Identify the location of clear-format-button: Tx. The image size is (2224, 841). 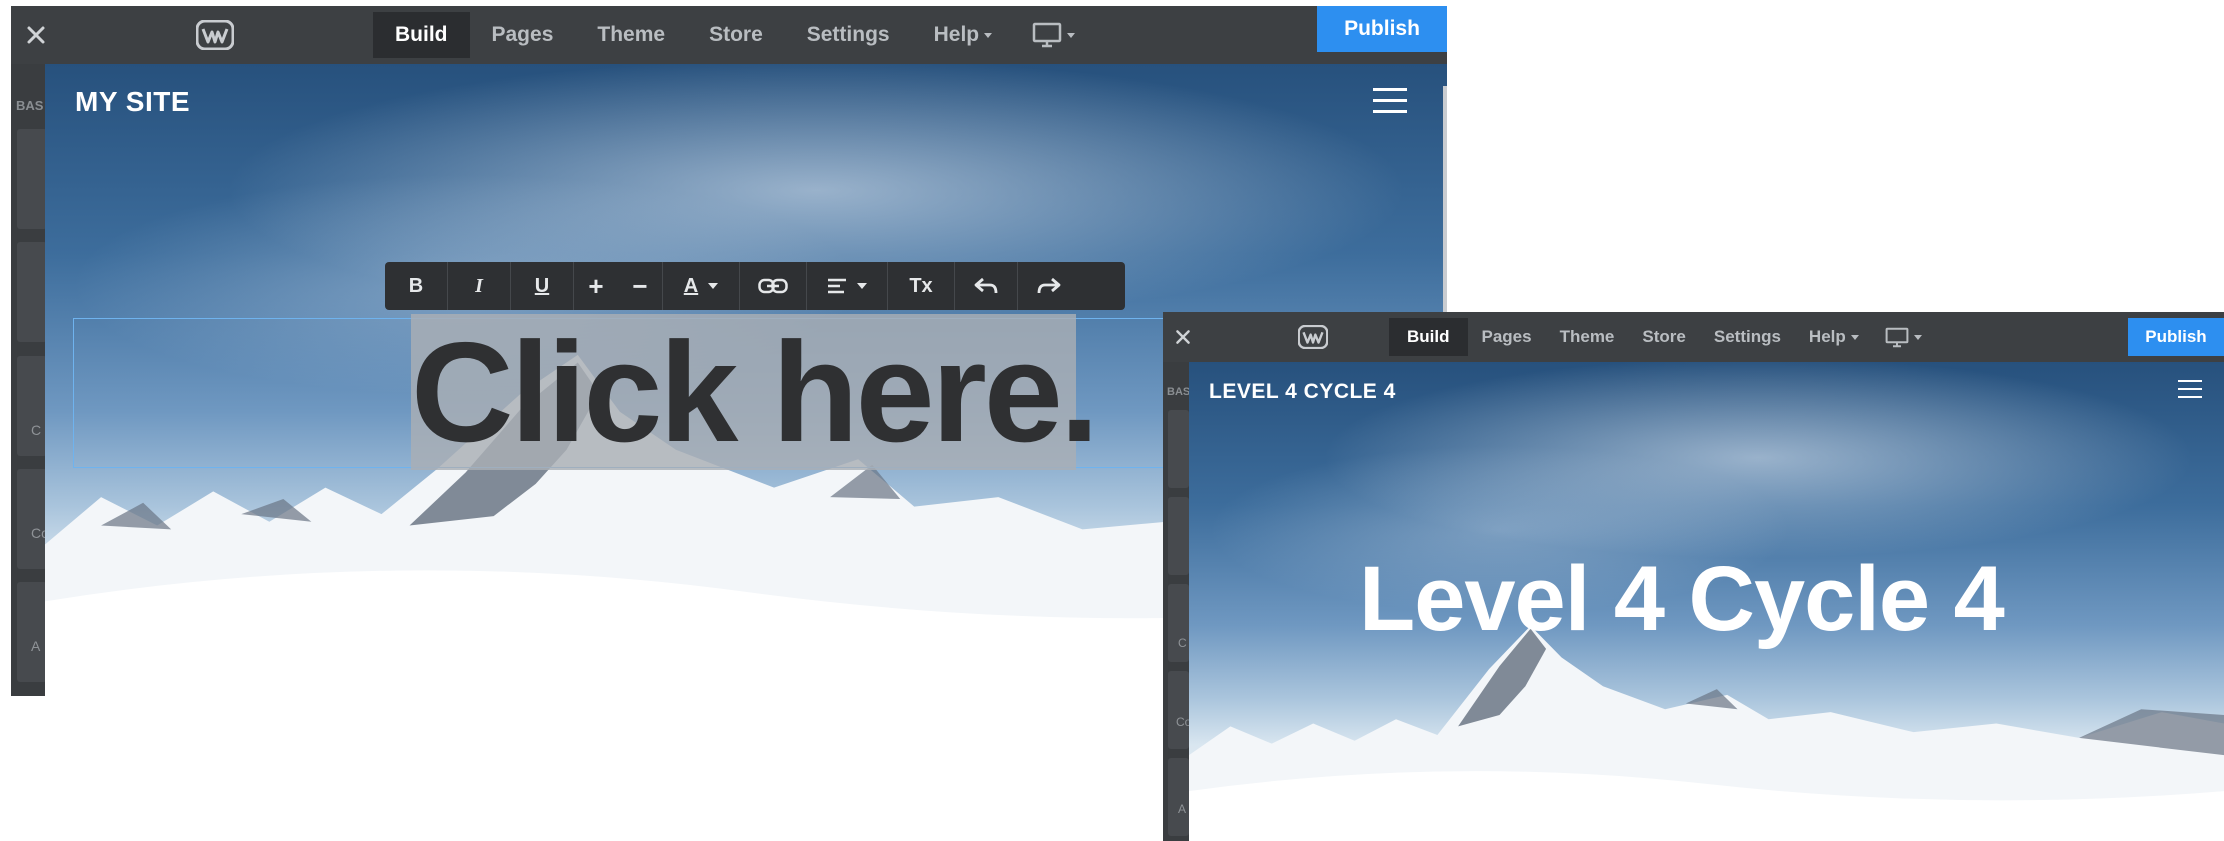
(921, 286).